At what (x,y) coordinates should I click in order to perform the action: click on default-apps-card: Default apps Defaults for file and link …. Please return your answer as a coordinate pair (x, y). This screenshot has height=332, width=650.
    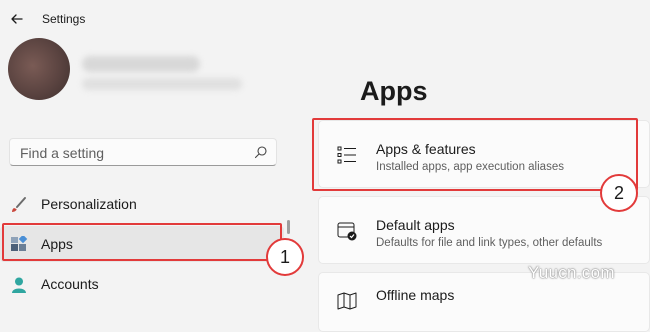
    Looking at the image, I should click on (484, 230).